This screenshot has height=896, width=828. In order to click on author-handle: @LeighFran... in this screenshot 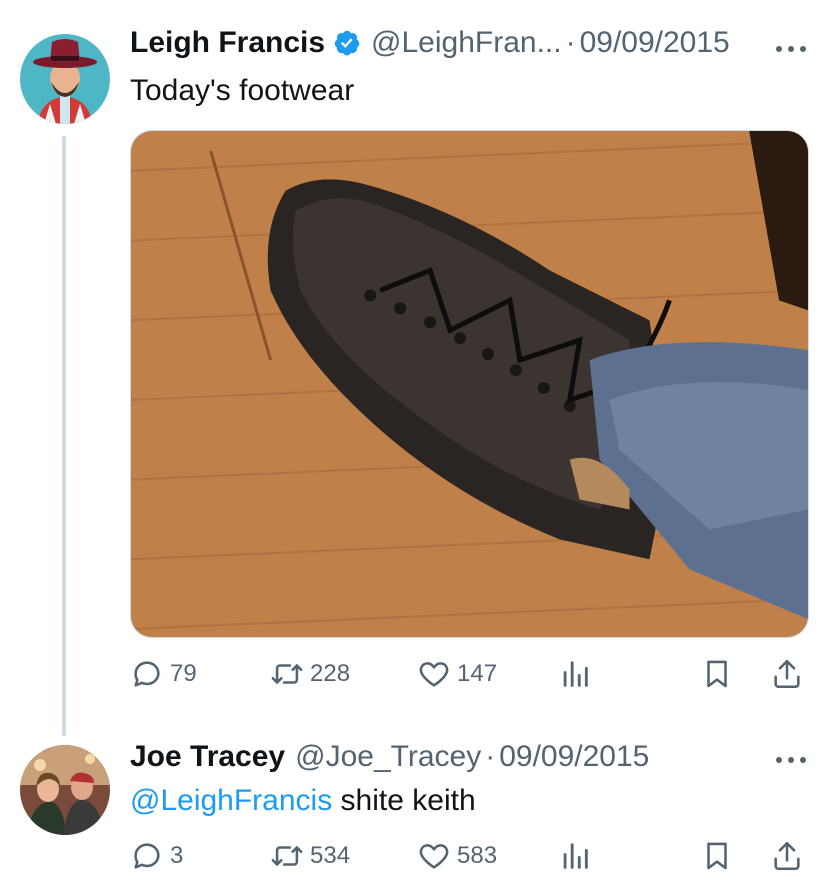, I will do `click(466, 43)`.